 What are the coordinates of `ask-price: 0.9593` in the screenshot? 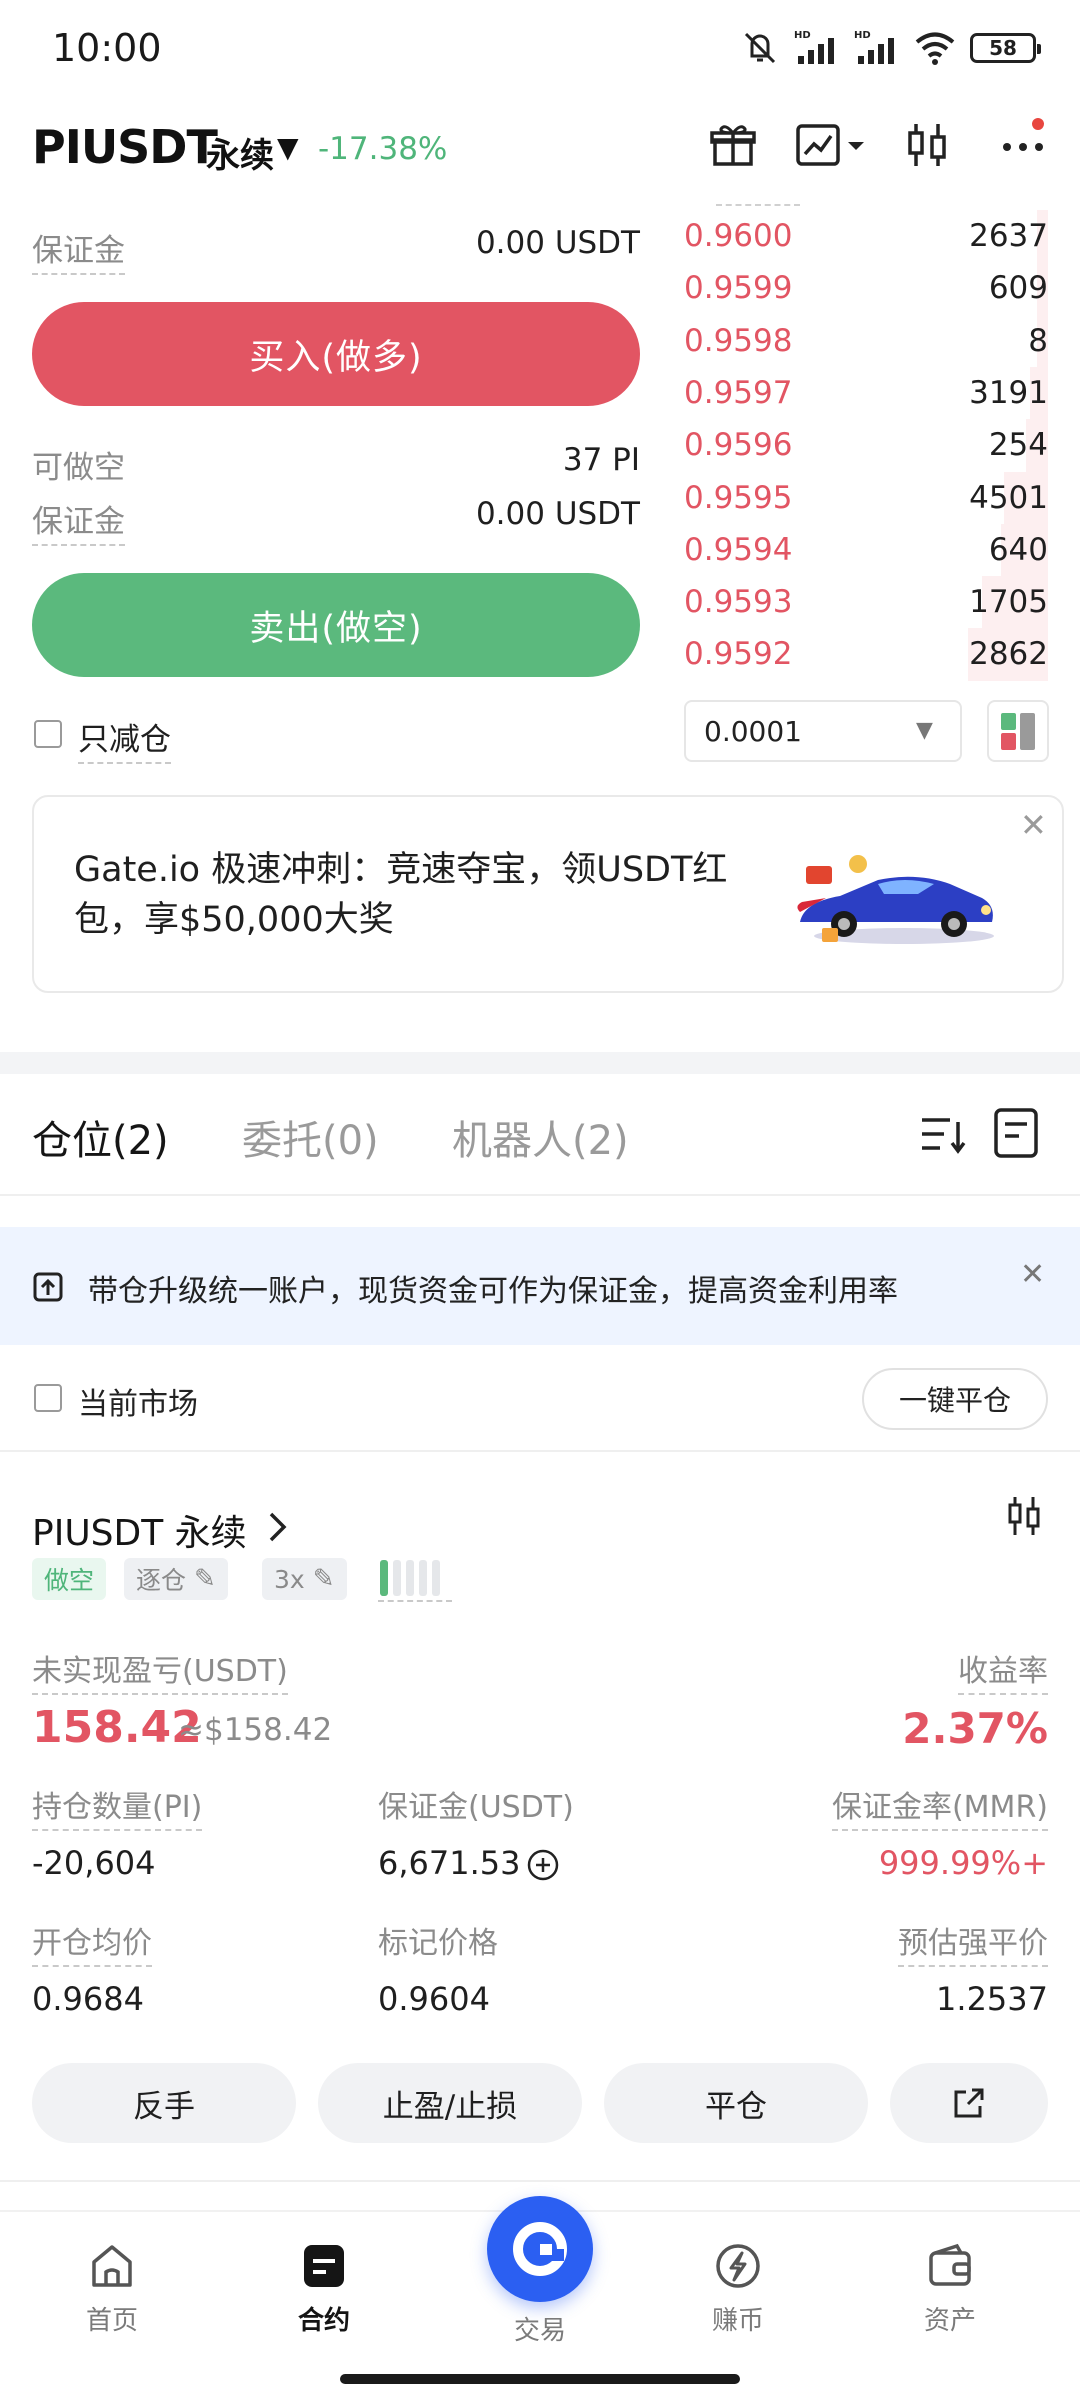 It's located at (738, 602).